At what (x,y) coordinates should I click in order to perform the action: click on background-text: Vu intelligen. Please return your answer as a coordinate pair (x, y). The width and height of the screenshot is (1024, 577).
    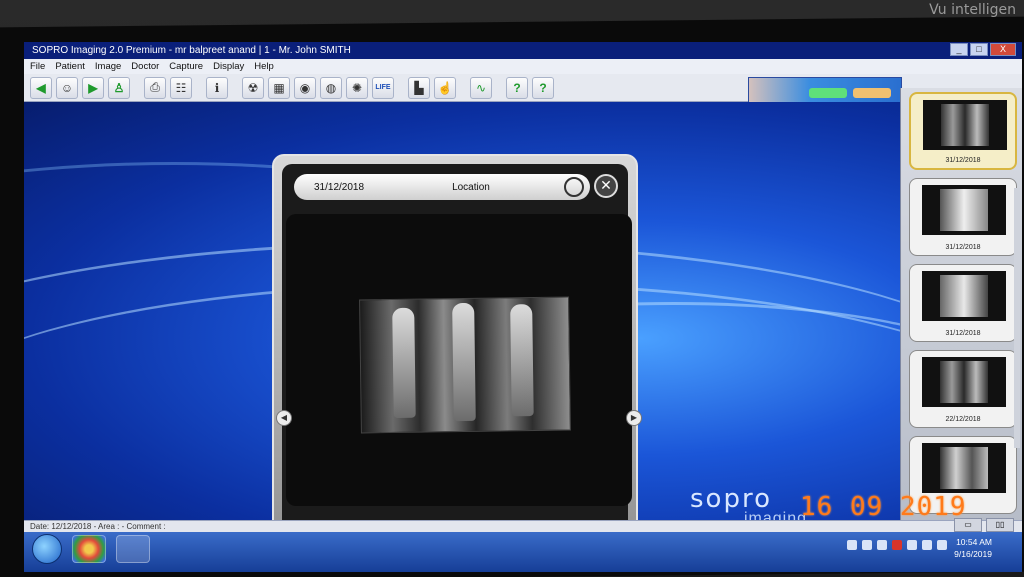
    Looking at the image, I should click on (972, 10).